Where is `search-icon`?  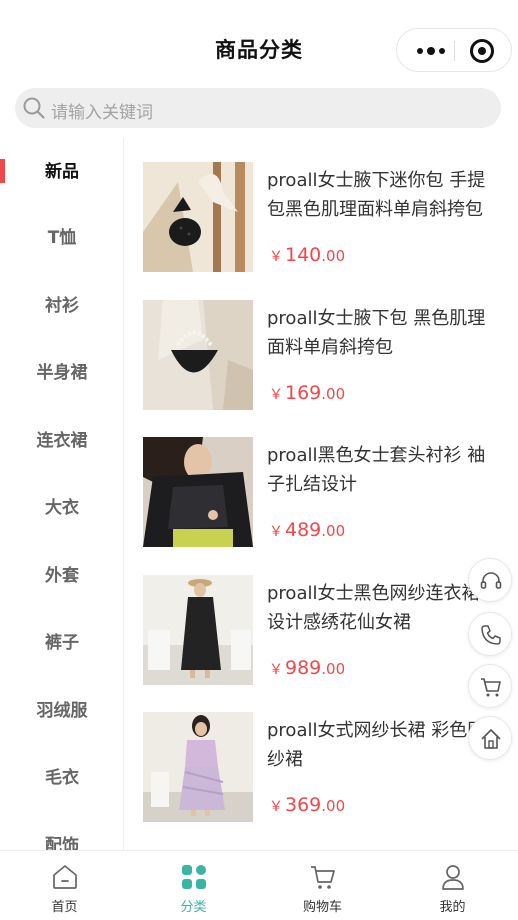 search-icon is located at coordinates (34, 108).